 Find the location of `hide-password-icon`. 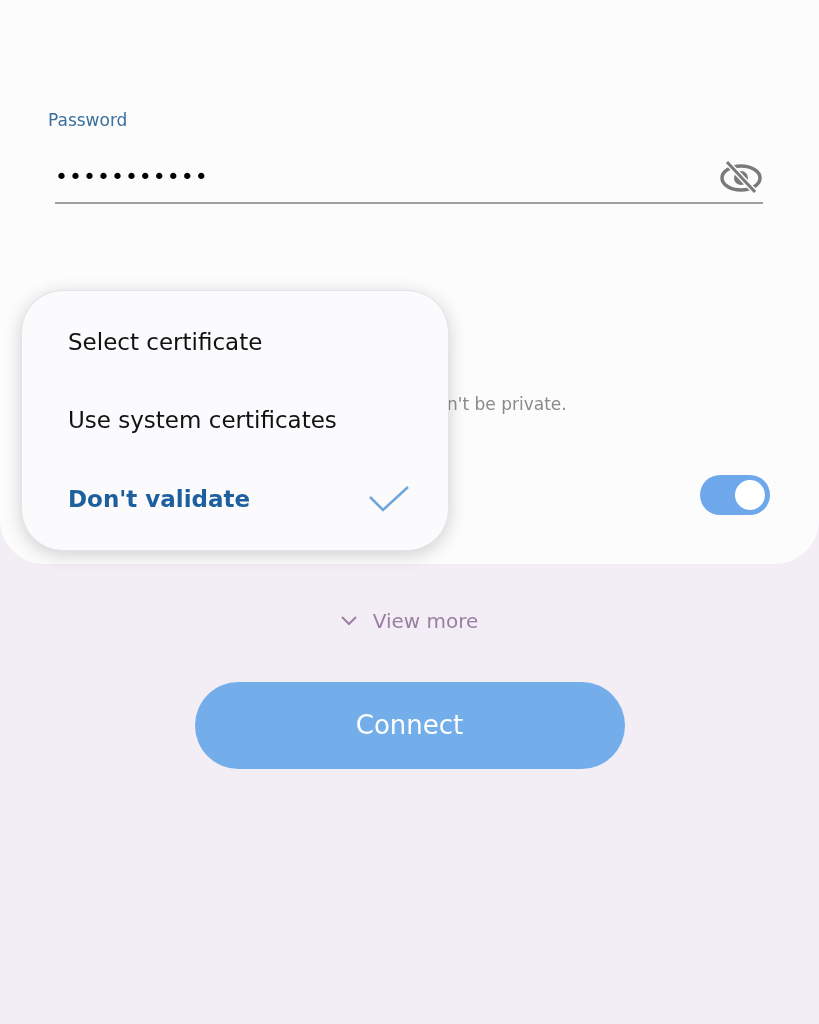

hide-password-icon is located at coordinates (741, 176).